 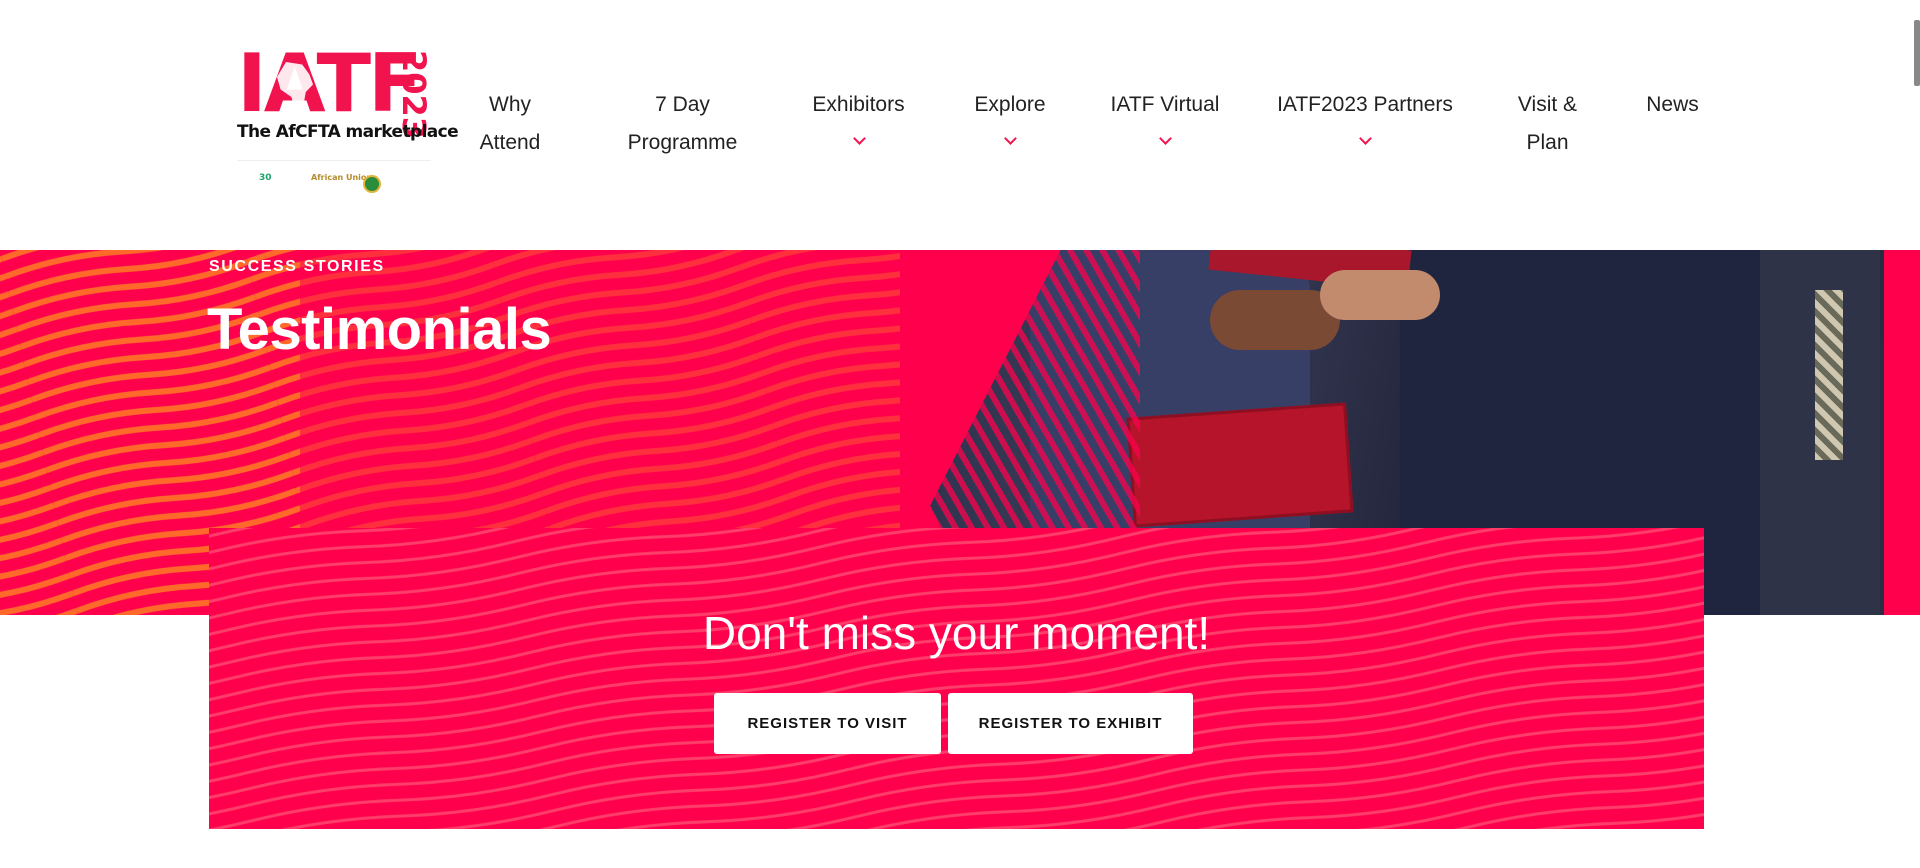 What do you see at coordinates (334, 180) in the screenshot?
I see `logo-partners: 30 African Union` at bounding box center [334, 180].